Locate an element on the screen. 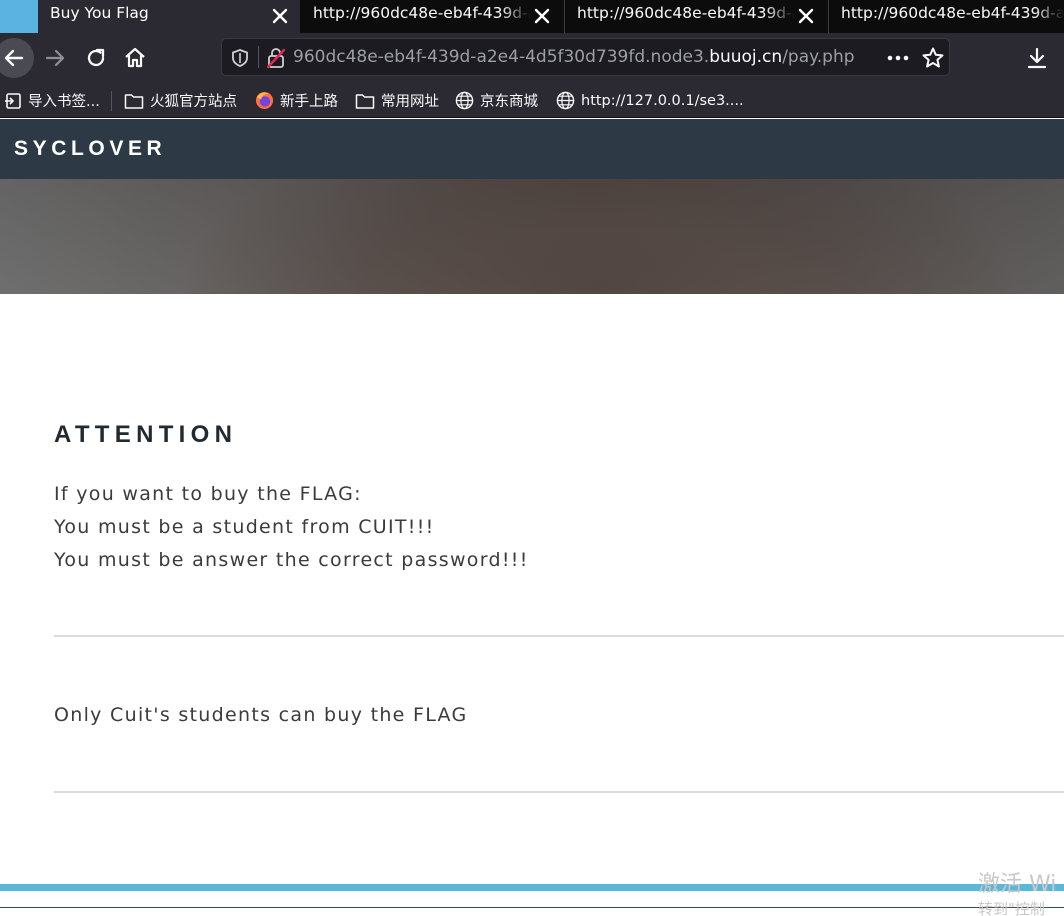 Image resolution: width=1064 pixels, height=916 pixels. bookmark-firefox-official: 火狐官方站点 is located at coordinates (180, 100).